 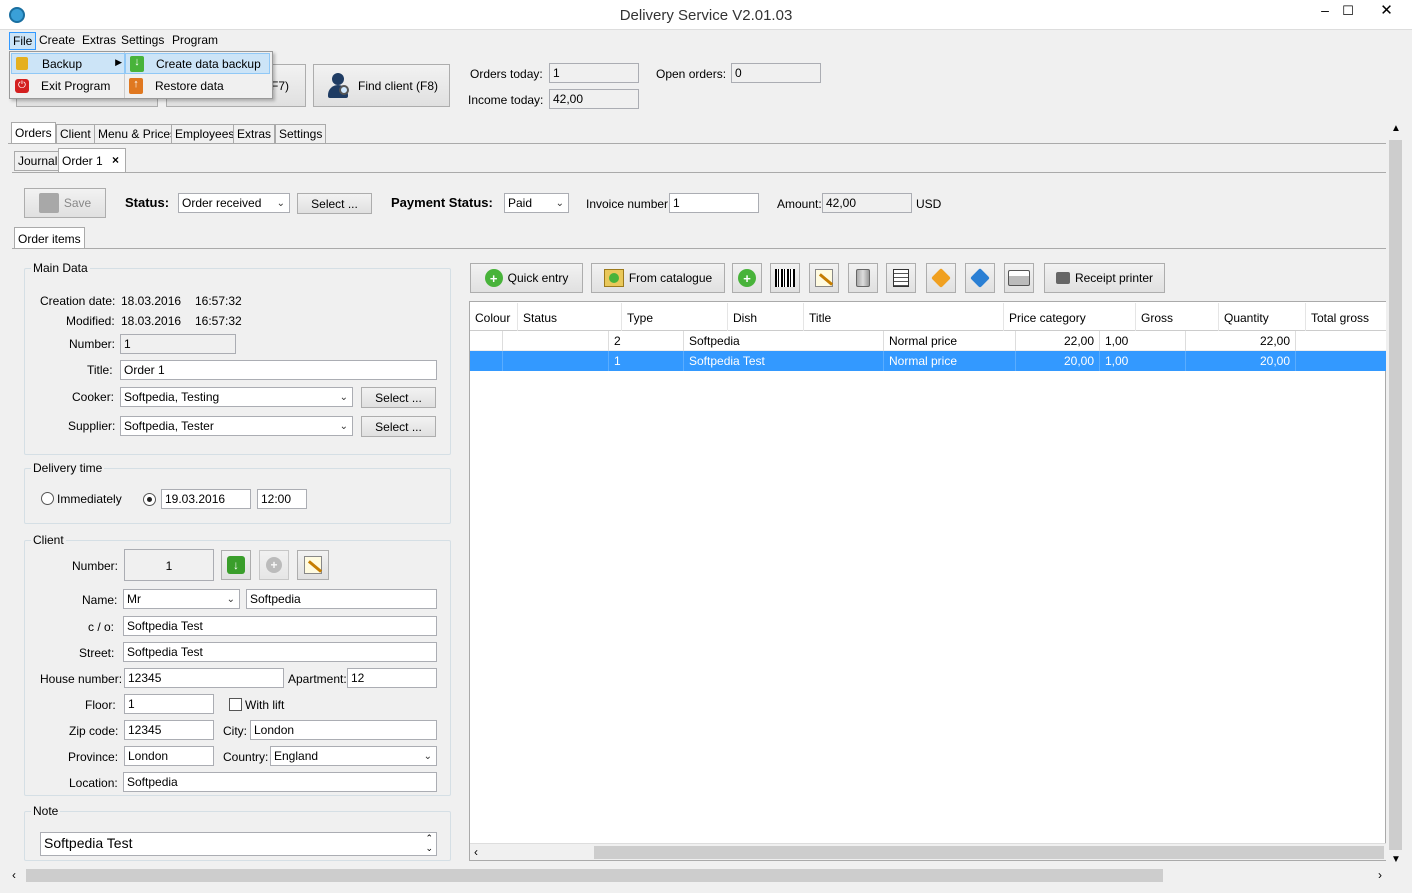 What do you see at coordinates (747, 278) in the screenshot?
I see `add-item-button: +` at bounding box center [747, 278].